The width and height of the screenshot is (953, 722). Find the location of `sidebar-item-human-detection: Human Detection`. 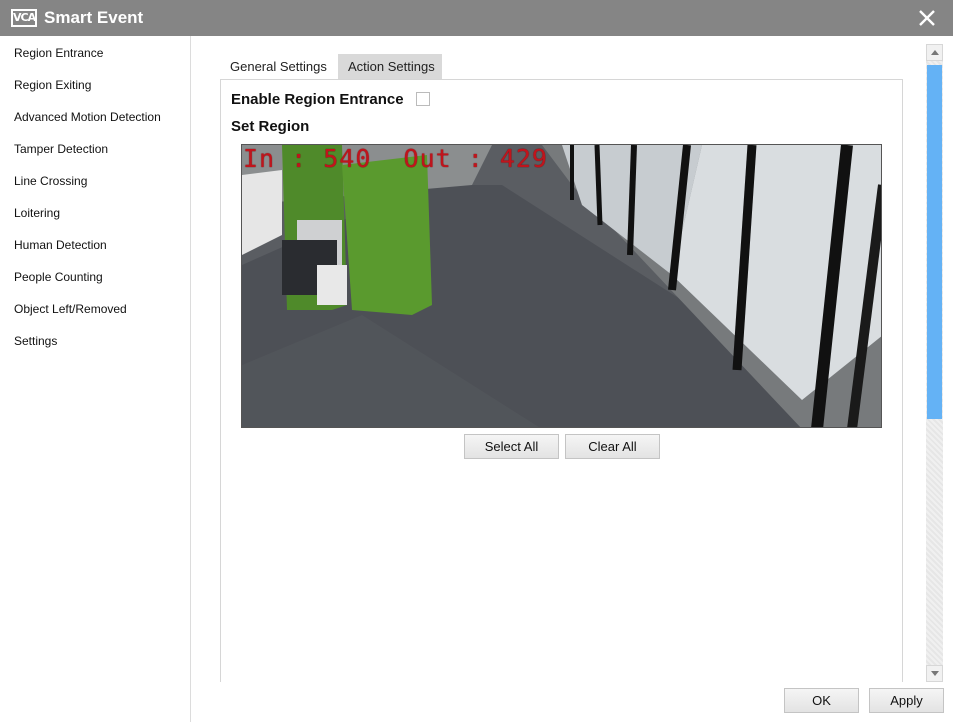

sidebar-item-human-detection: Human Detection is located at coordinates (60, 245).